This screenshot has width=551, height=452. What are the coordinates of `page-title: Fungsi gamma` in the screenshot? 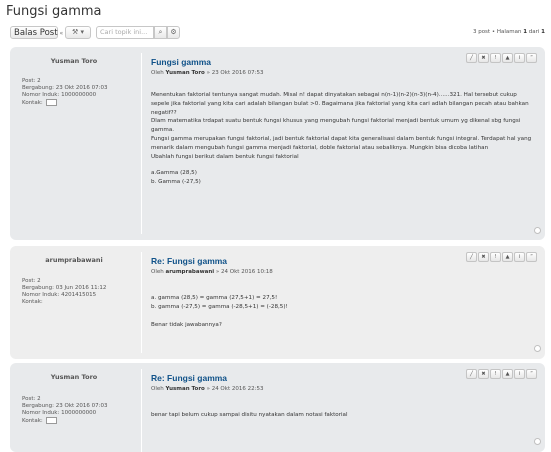 It's located at (54, 11).